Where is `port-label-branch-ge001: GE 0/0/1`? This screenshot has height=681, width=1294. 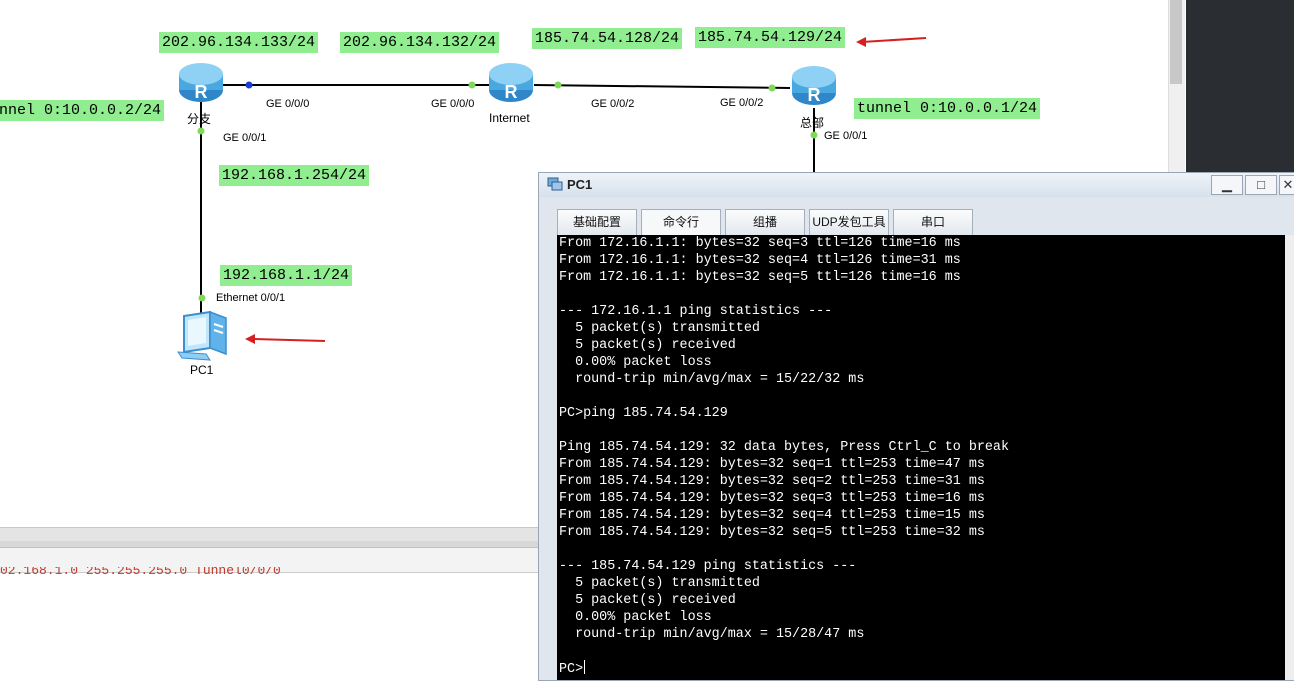
port-label-branch-ge001: GE 0/0/1 is located at coordinates (245, 138).